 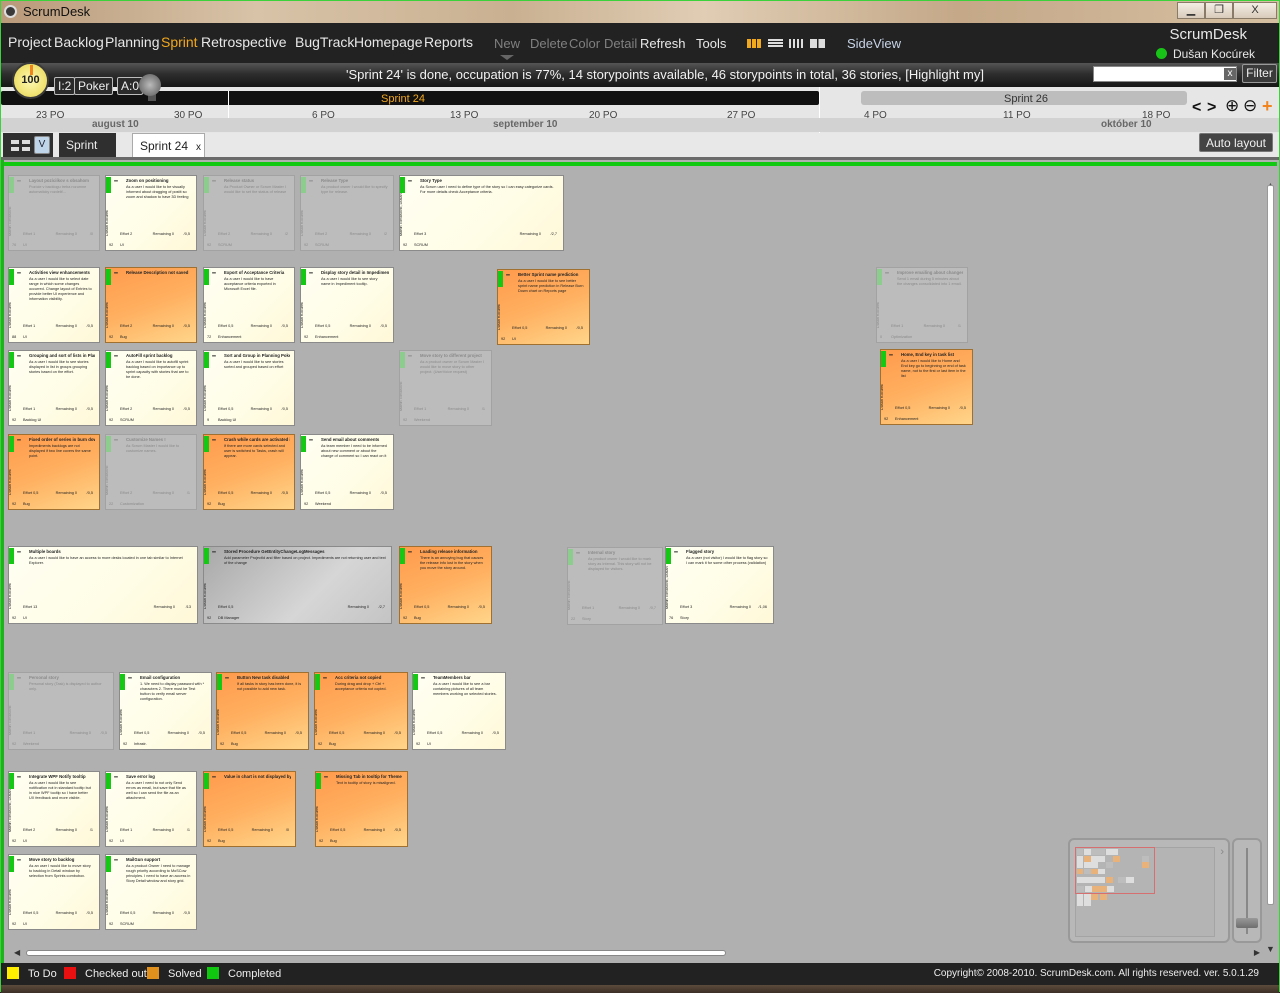 What do you see at coordinates (507, 43) in the screenshot?
I see `new-button: New` at bounding box center [507, 43].